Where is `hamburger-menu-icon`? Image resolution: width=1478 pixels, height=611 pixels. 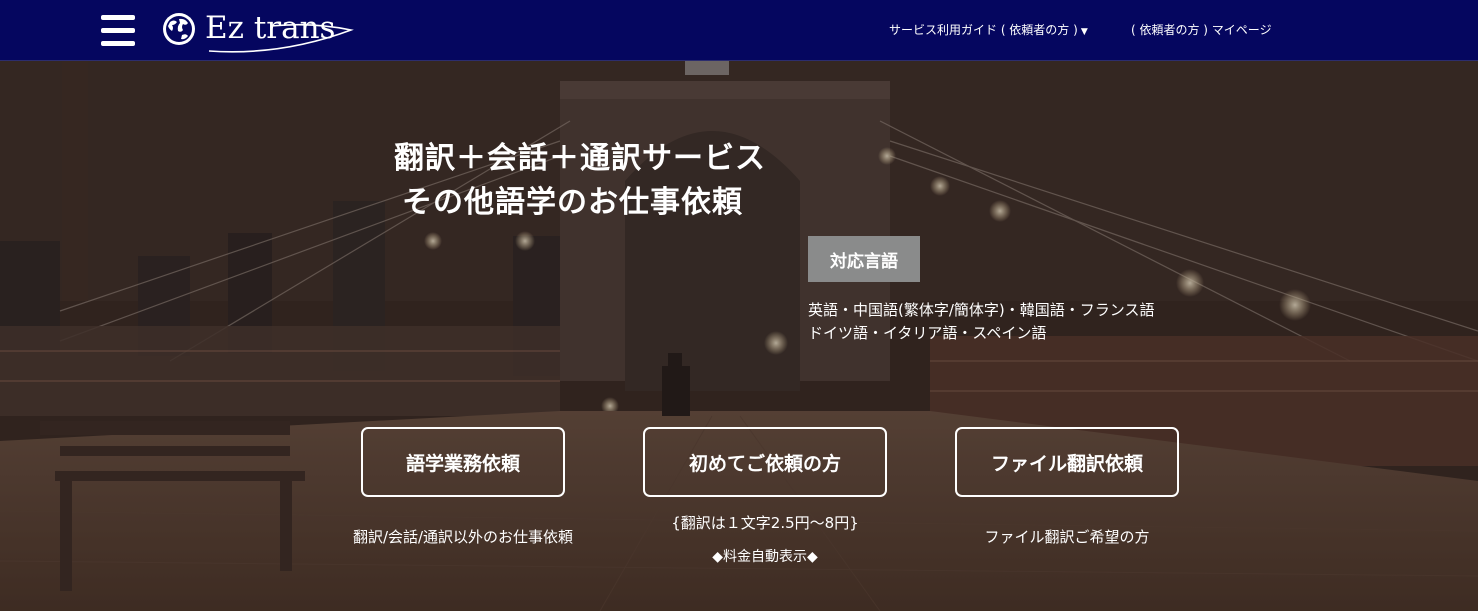 hamburger-menu-icon is located at coordinates (118, 31).